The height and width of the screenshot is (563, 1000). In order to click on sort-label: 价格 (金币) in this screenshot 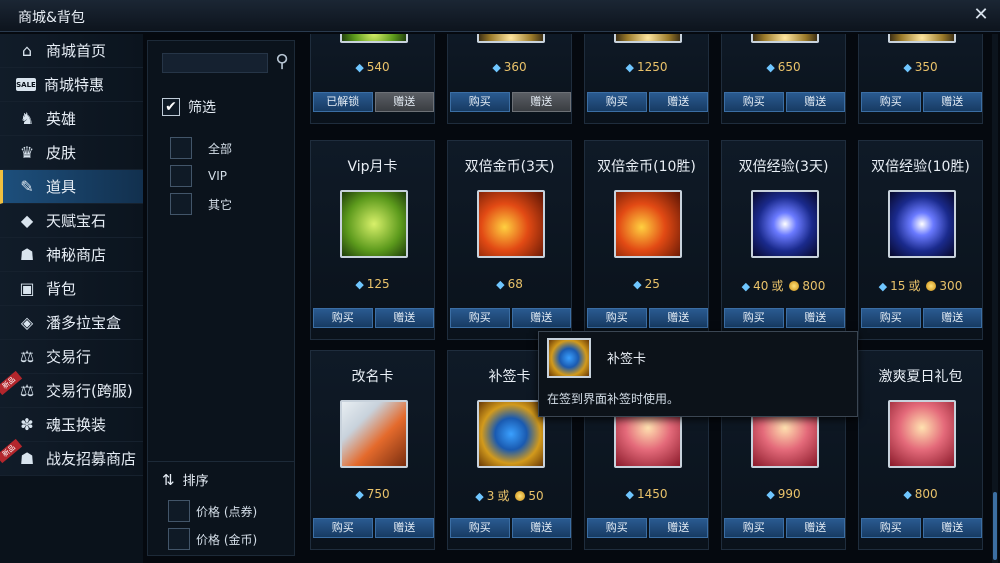, I will do `click(227, 539)`.